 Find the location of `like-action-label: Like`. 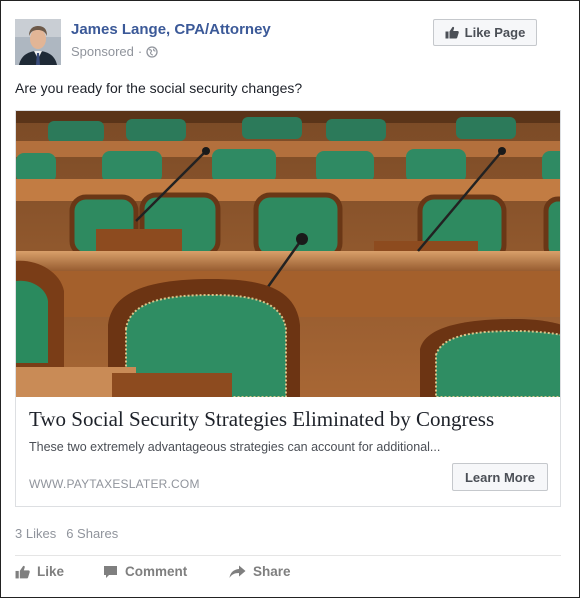

like-action-label: Like is located at coordinates (51, 571).